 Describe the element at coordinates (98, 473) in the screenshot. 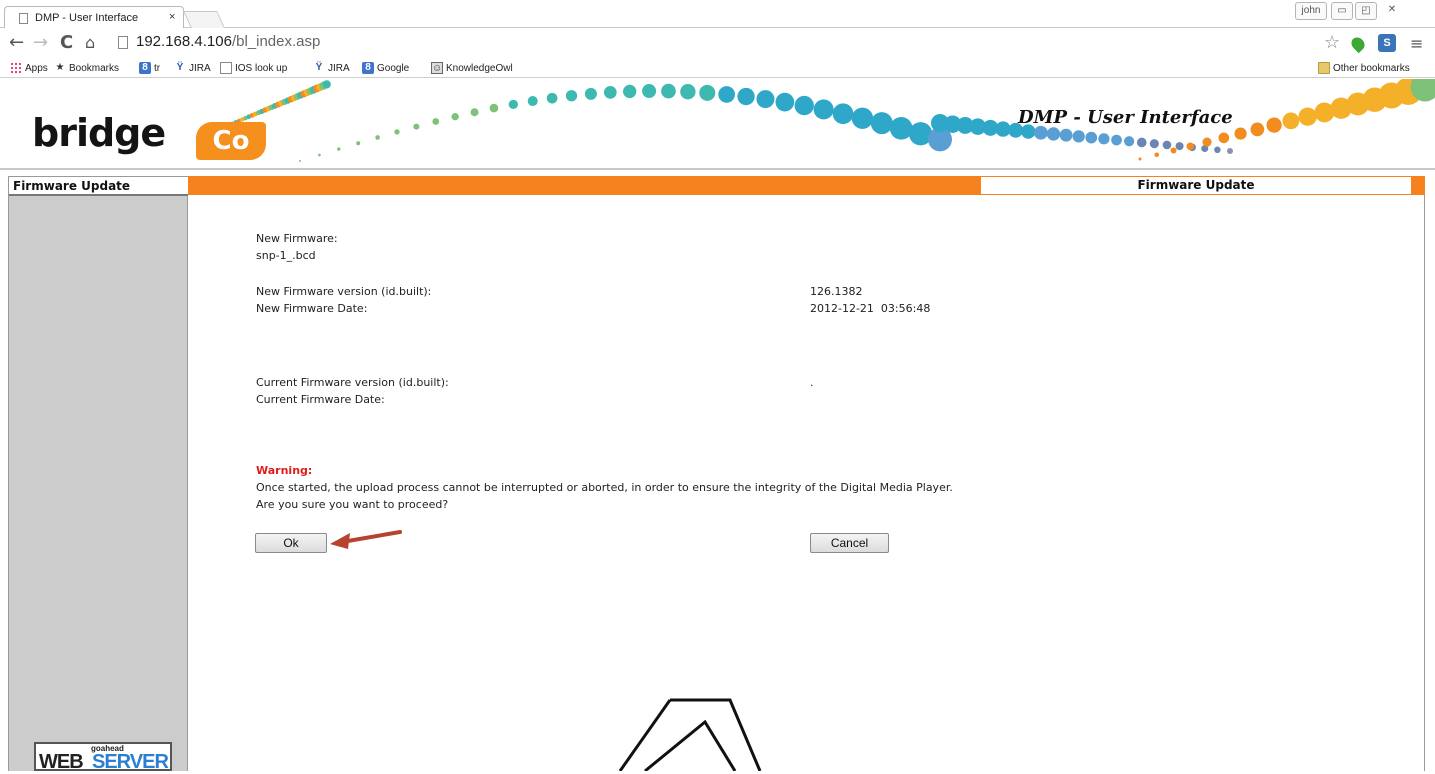

I see `sidebar: Firmware Update goahead WEB SERVER` at that location.